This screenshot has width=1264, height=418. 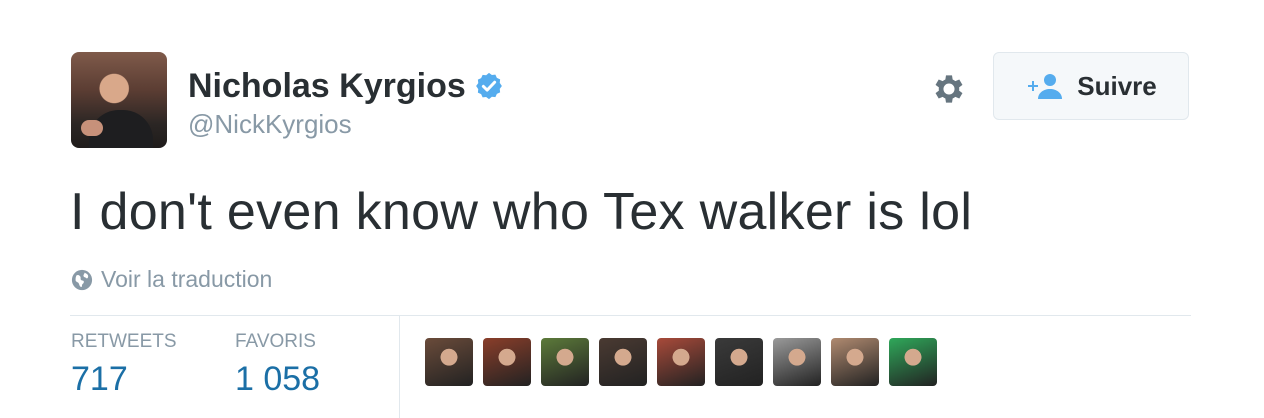 What do you see at coordinates (565, 362) in the screenshot?
I see `favoriter-3-avatar` at bounding box center [565, 362].